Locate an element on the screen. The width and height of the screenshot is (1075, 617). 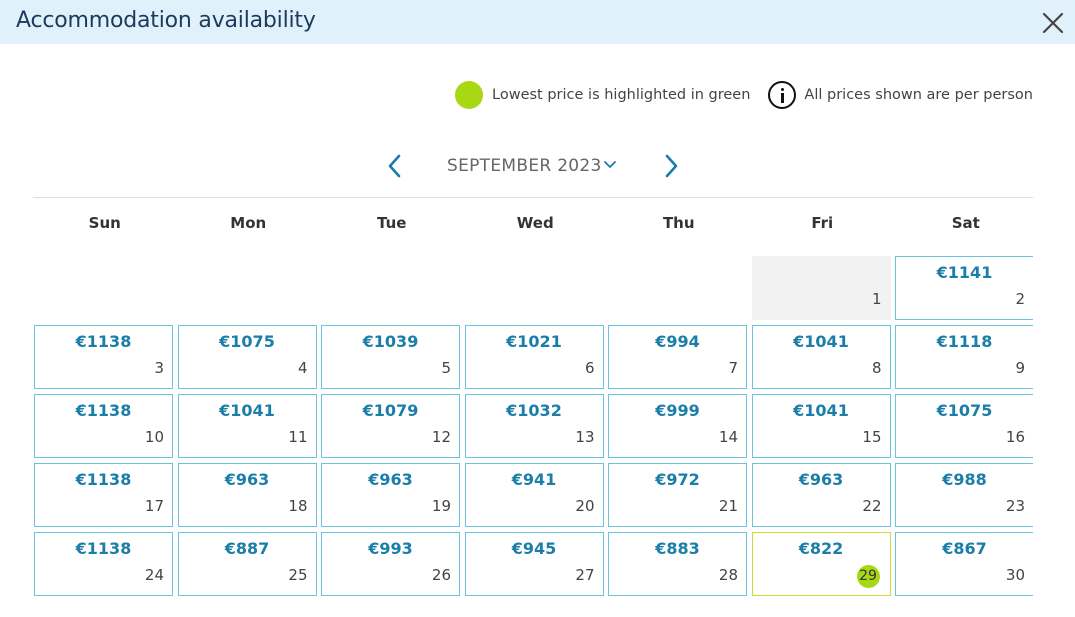
day-price-button: €963 22 is located at coordinates (821, 495).